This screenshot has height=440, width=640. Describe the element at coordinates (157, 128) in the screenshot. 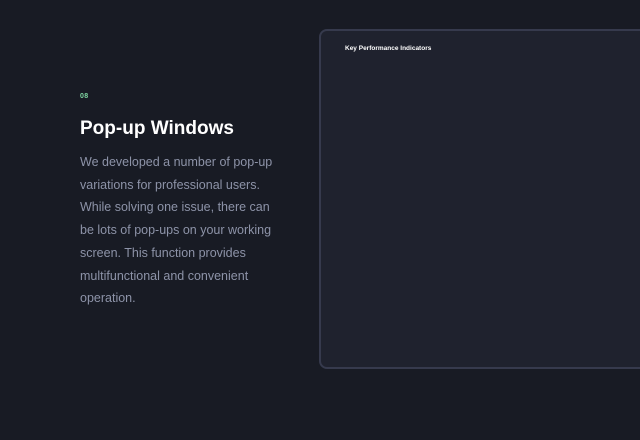

I see `section-title: Pop-up Windows` at that location.